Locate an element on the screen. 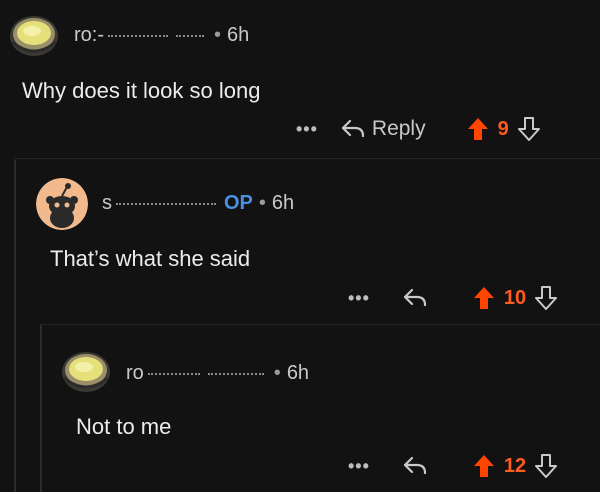  vote-controls: 10 is located at coordinates (515, 298).